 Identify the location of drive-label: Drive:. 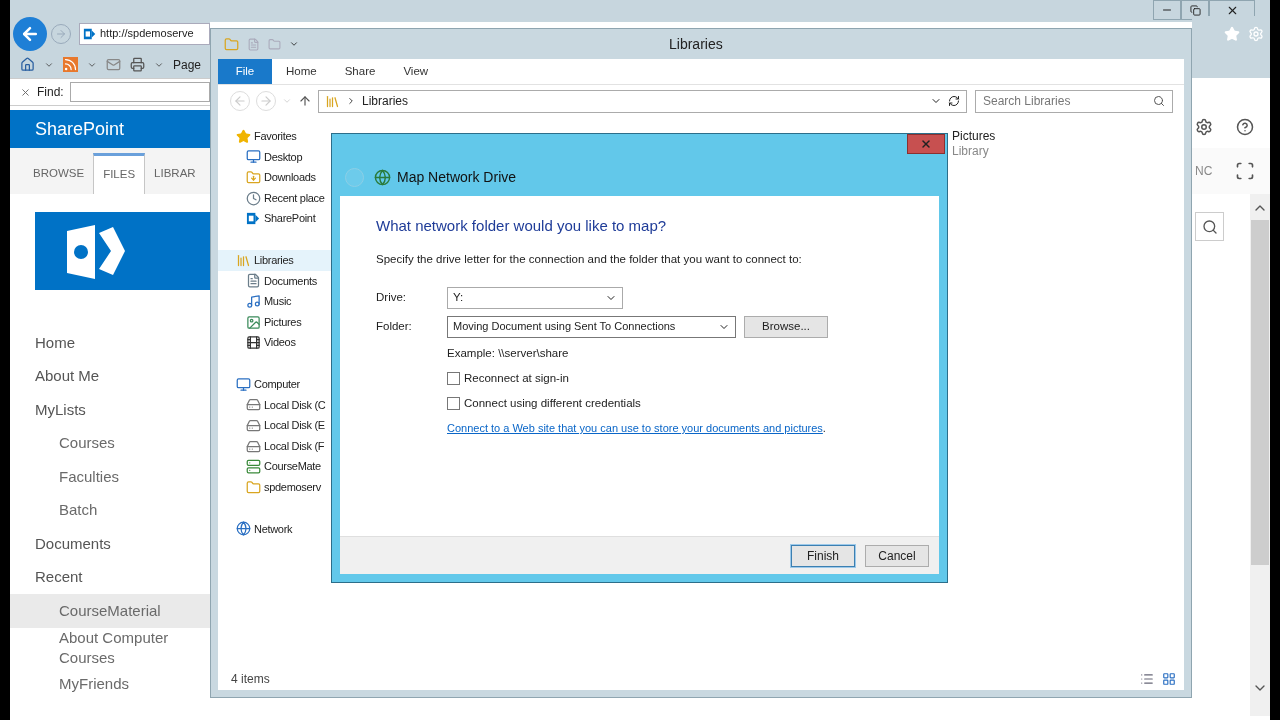
(392, 297).